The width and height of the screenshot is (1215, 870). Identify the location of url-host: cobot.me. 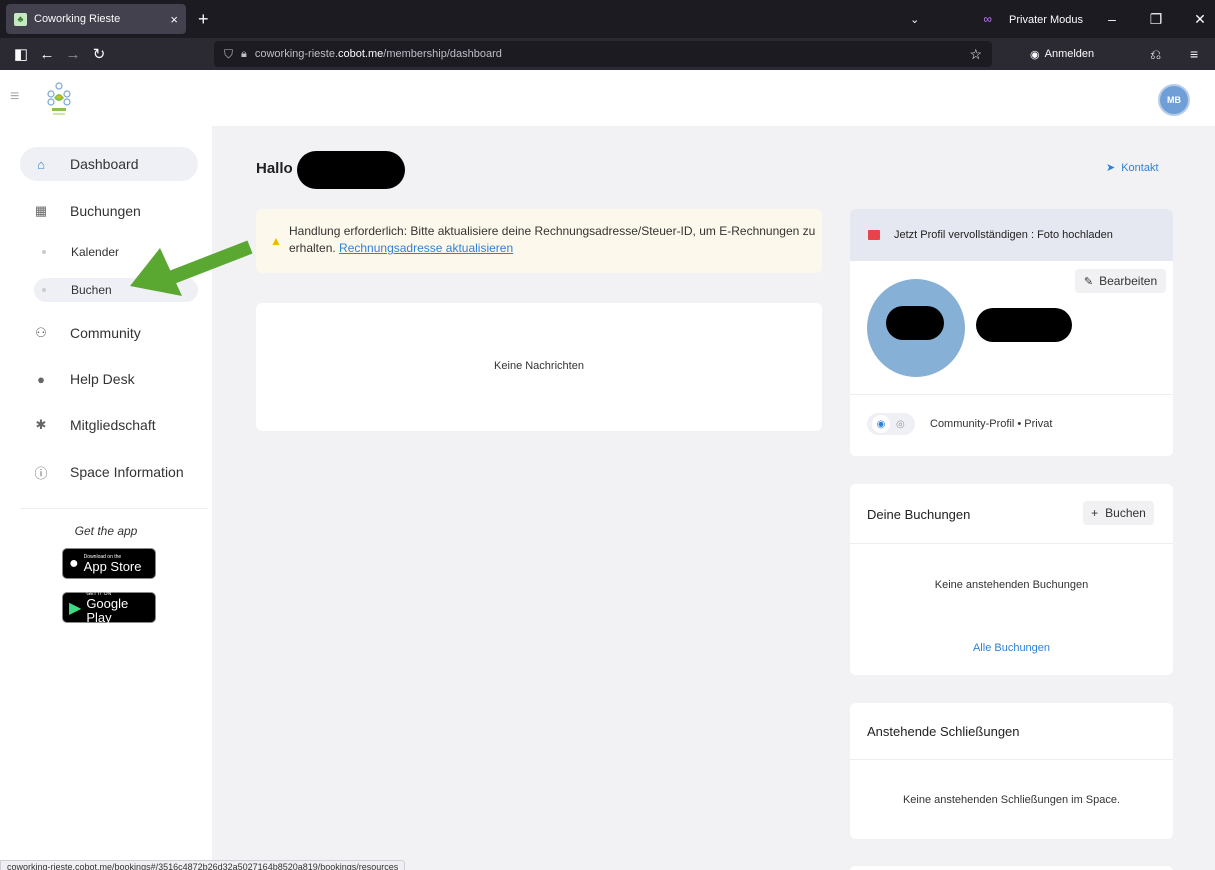
(361, 54).